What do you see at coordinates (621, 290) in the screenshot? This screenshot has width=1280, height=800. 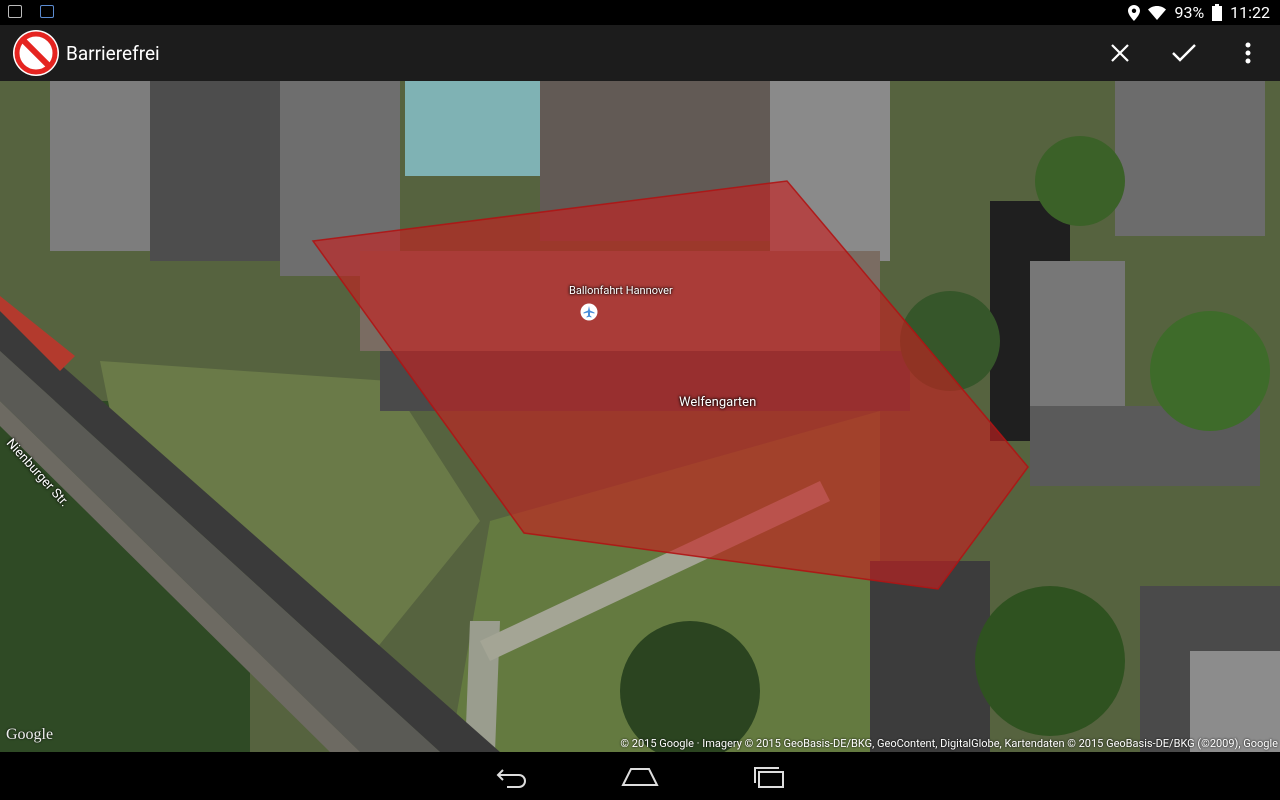 I see `poi-label: Ballonfahrt Hannover` at bounding box center [621, 290].